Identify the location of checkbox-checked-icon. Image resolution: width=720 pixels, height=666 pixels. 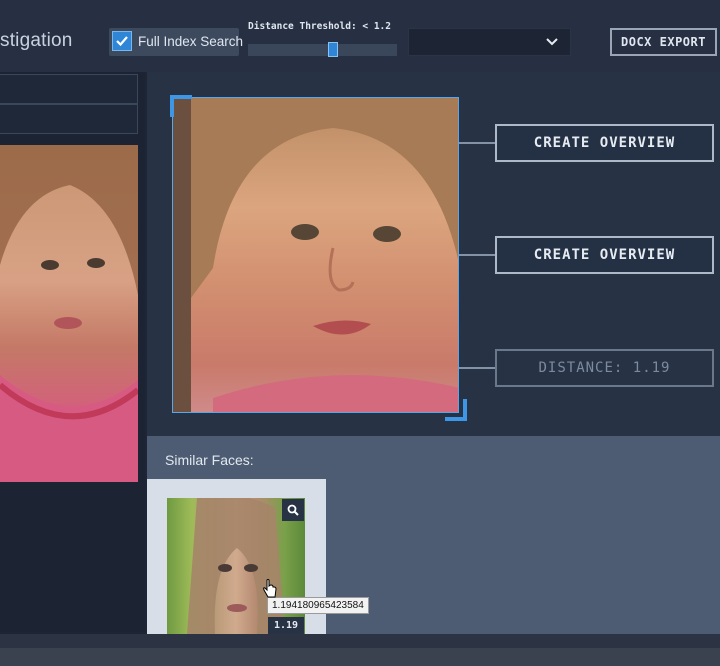
(122, 41).